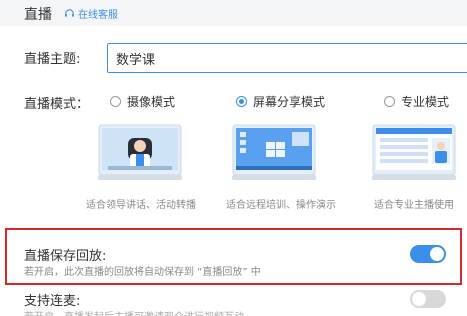 Image resolution: width=467 pixels, height=316 pixels. Describe the element at coordinates (274, 153) in the screenshot. I see `screen-share-illustration` at that location.